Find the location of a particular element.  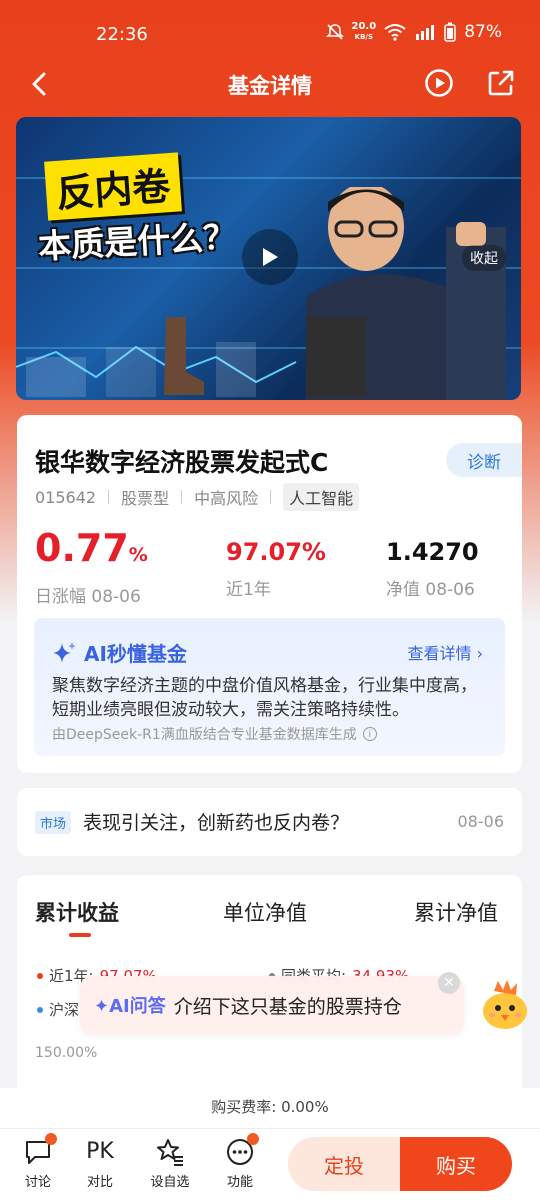

purchase-fee: 购买费率: 0.00% is located at coordinates (270, 1108).